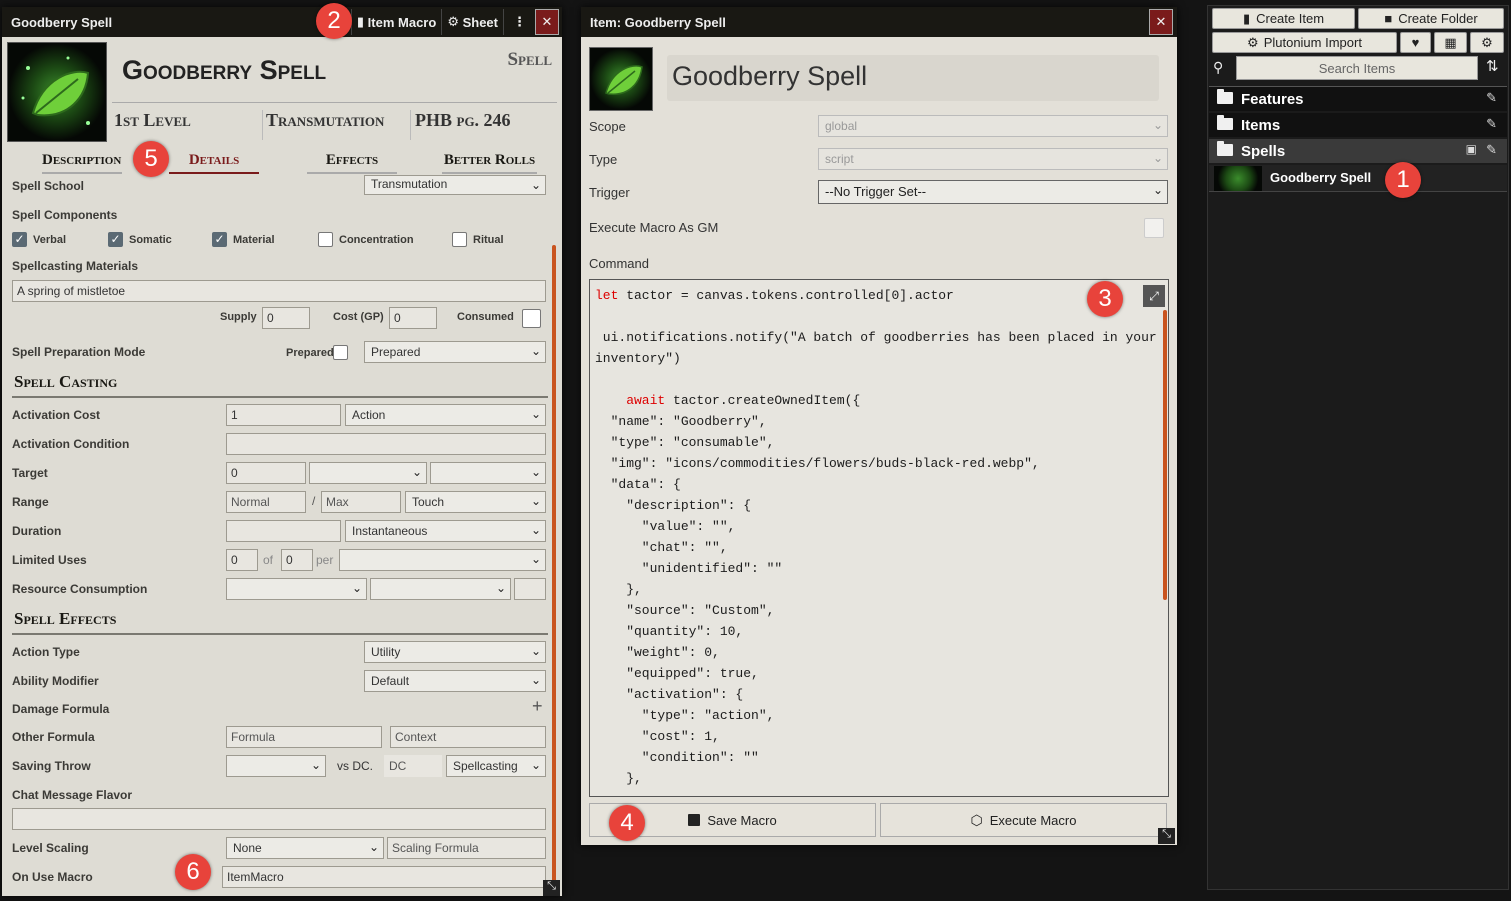 The image size is (1511, 901). Describe the element at coordinates (283, 531) in the screenshot. I see `duration-value-input` at that location.